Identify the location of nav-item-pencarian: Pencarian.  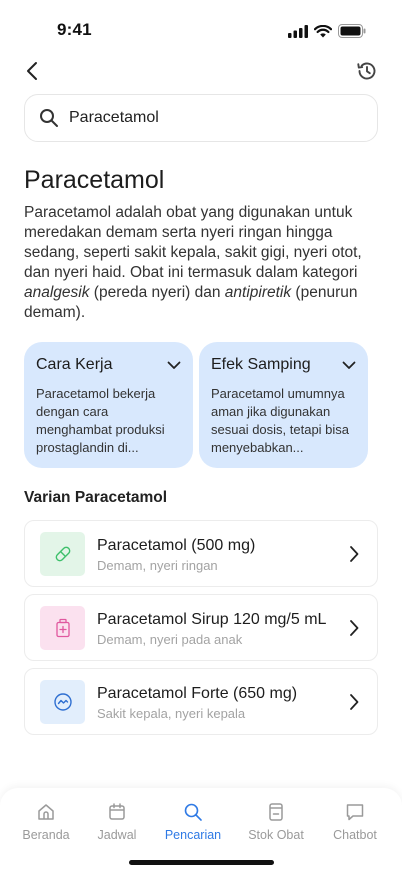
(193, 822).